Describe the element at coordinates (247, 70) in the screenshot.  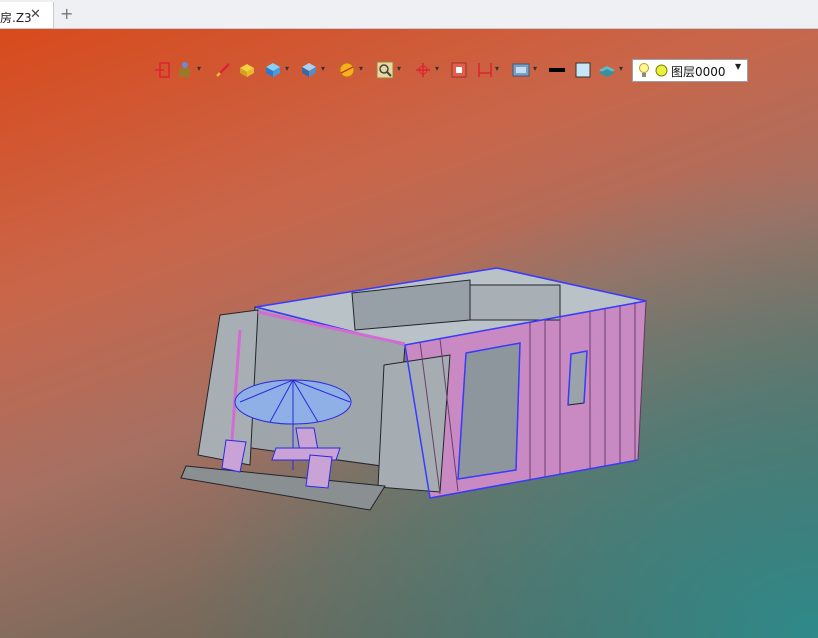
I see `cube-solid-icon` at that location.